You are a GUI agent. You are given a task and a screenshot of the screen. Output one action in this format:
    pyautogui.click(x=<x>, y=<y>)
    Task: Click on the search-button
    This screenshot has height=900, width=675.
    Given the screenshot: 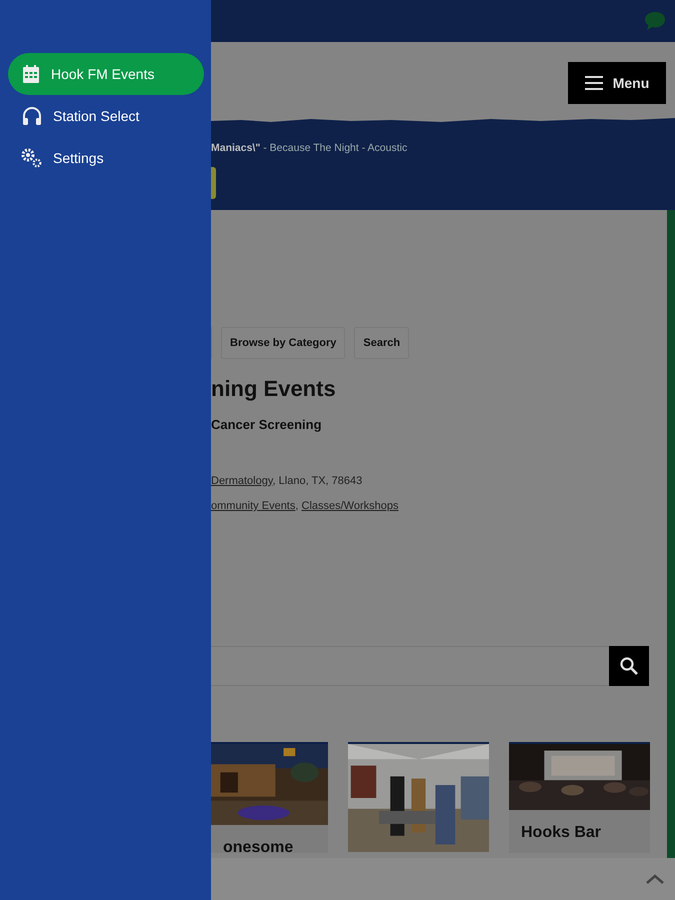 What is the action you would take?
    pyautogui.click(x=629, y=666)
    